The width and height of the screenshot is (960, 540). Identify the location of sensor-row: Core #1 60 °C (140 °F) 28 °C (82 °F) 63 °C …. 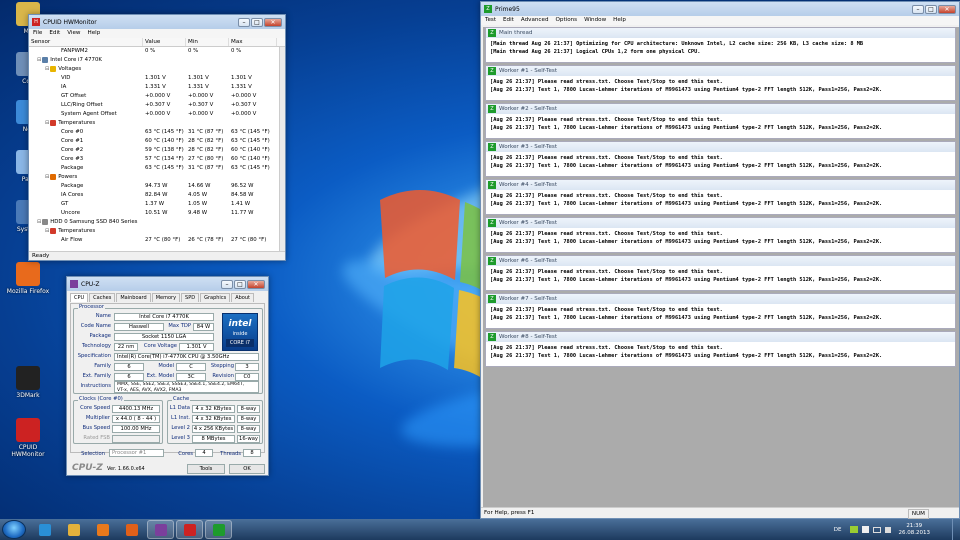
(157, 141).